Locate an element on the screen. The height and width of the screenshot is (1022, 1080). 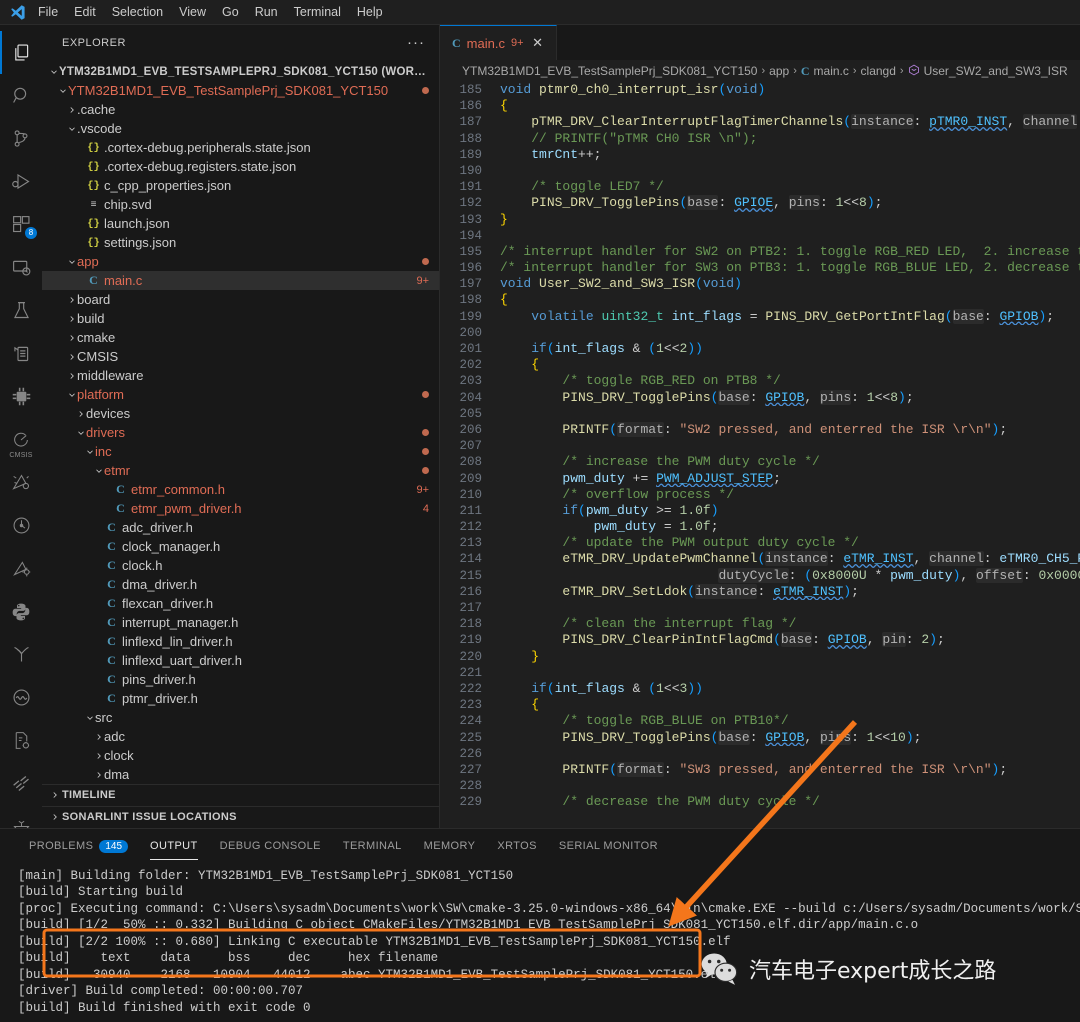
tree-item-etmr: etmr is located at coordinates (240, 470).